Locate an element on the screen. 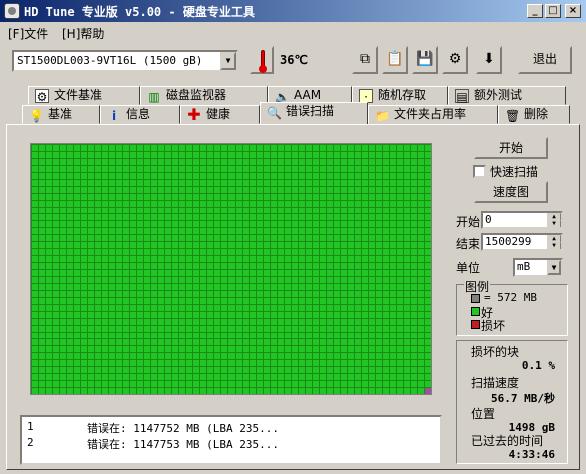 The image size is (586, 474). tab-error-scan: 🔍 错误扫描 is located at coordinates (314, 113).